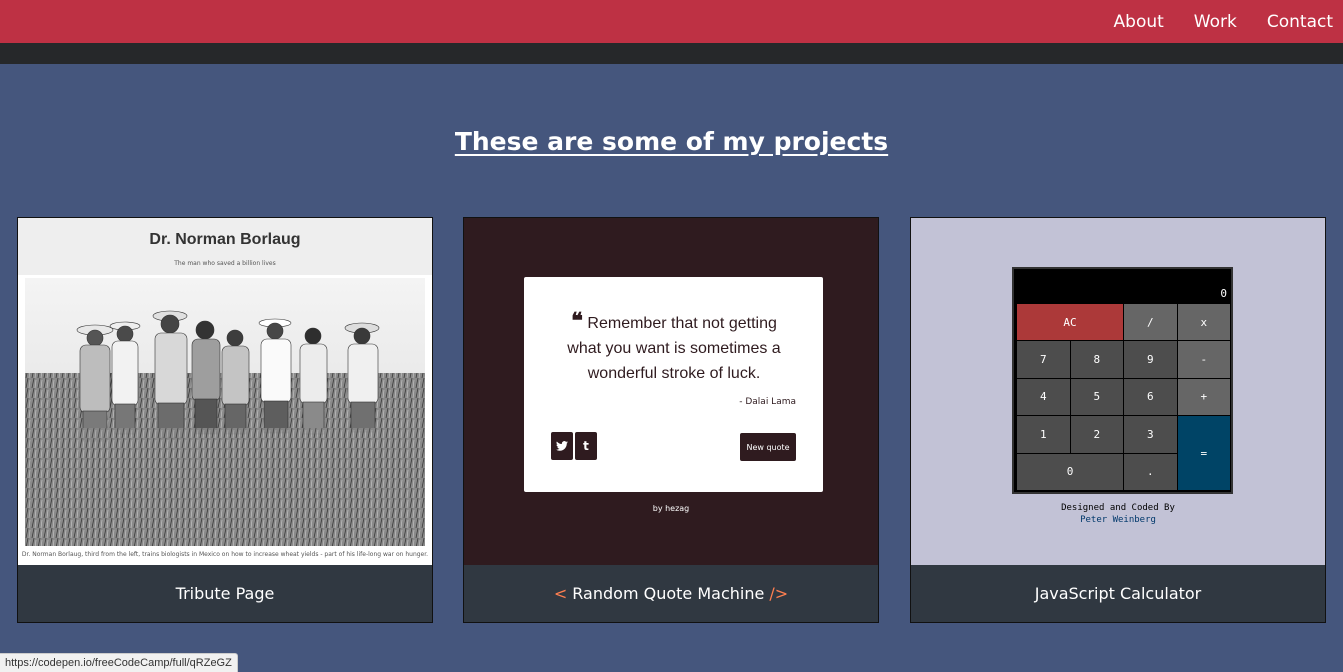 This screenshot has height=672, width=1343. I want to click on calculator-display: 0, so click(1223, 293).